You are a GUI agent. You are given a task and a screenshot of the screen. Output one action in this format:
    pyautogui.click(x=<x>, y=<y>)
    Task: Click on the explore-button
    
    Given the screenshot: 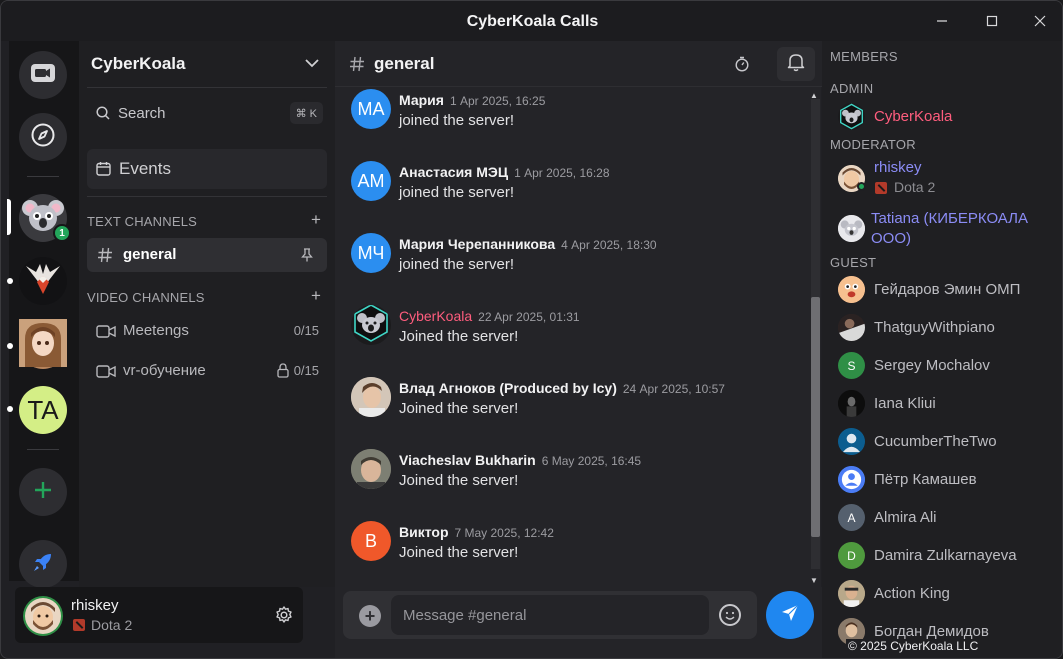 What is the action you would take?
    pyautogui.click(x=43, y=137)
    